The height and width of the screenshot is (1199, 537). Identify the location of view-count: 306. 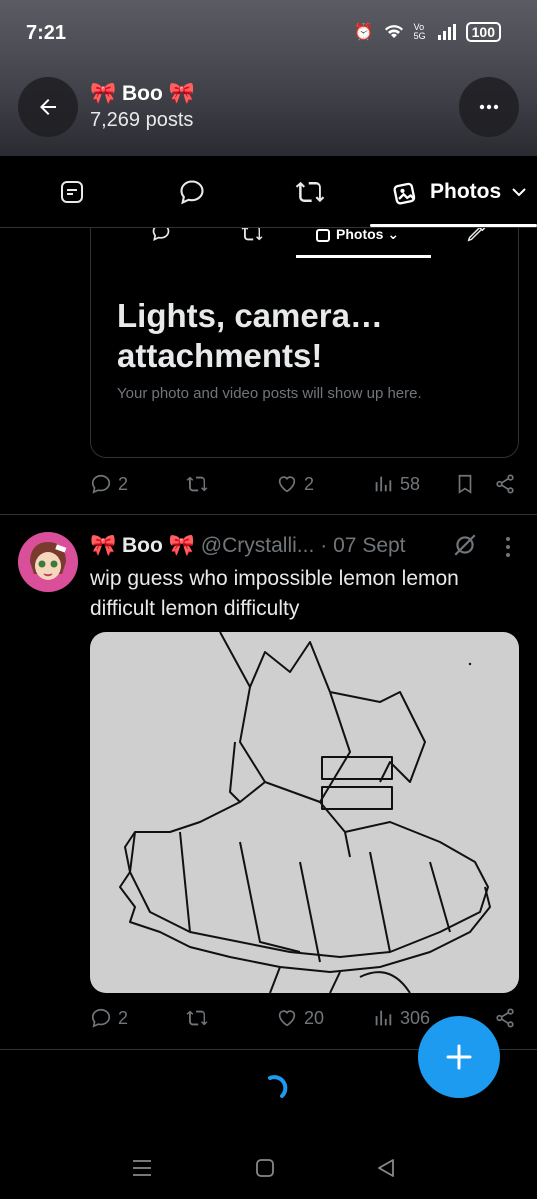
(415, 1017).